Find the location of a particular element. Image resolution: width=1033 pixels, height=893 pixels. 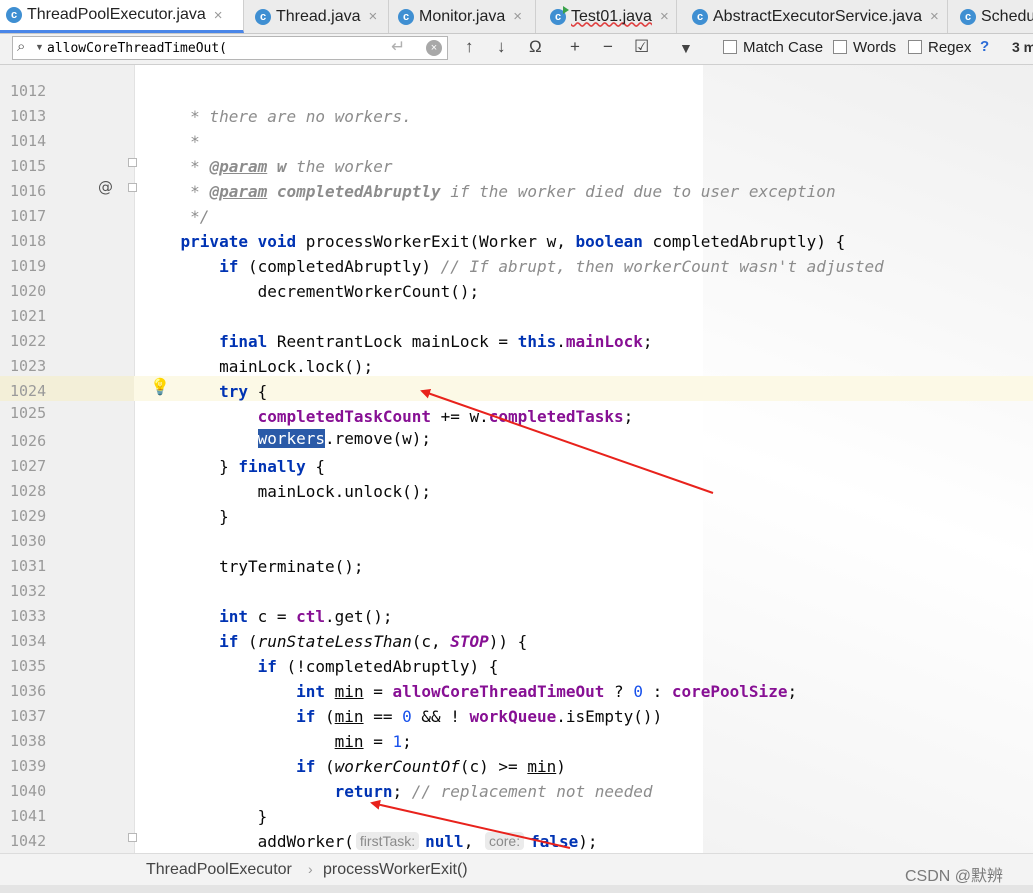

tab-threadpoolexecutor: c ThreadPoolExecutor.java × is located at coordinates (122, 16).